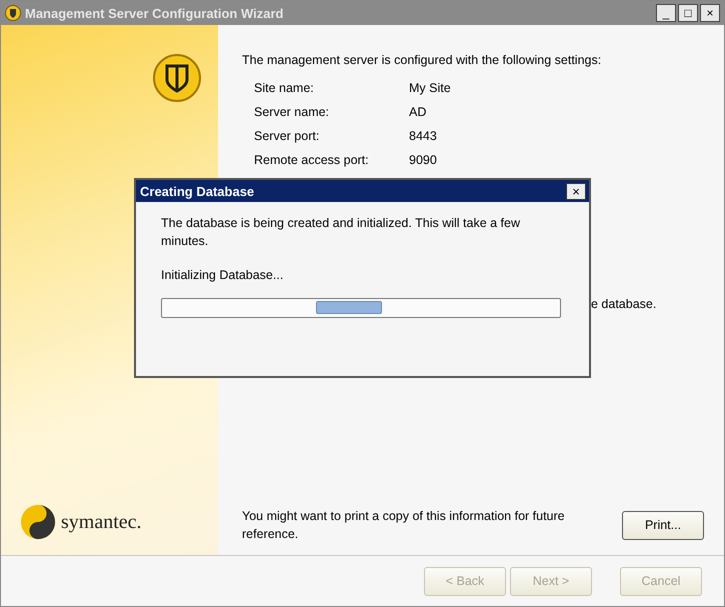 The height and width of the screenshot is (607, 725). Describe the element at coordinates (423, 136) in the screenshot. I see `setting-value: 8443` at that location.